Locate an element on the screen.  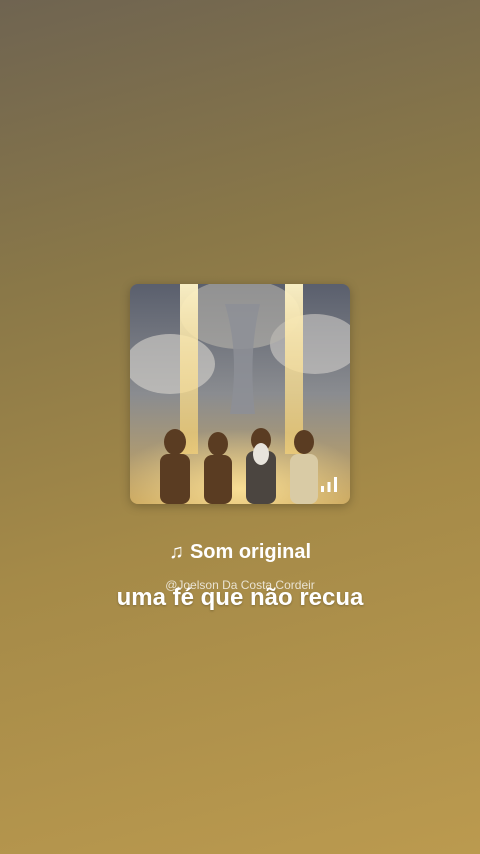
caption-text: uma fé que não recua is located at coordinates (240, 597).